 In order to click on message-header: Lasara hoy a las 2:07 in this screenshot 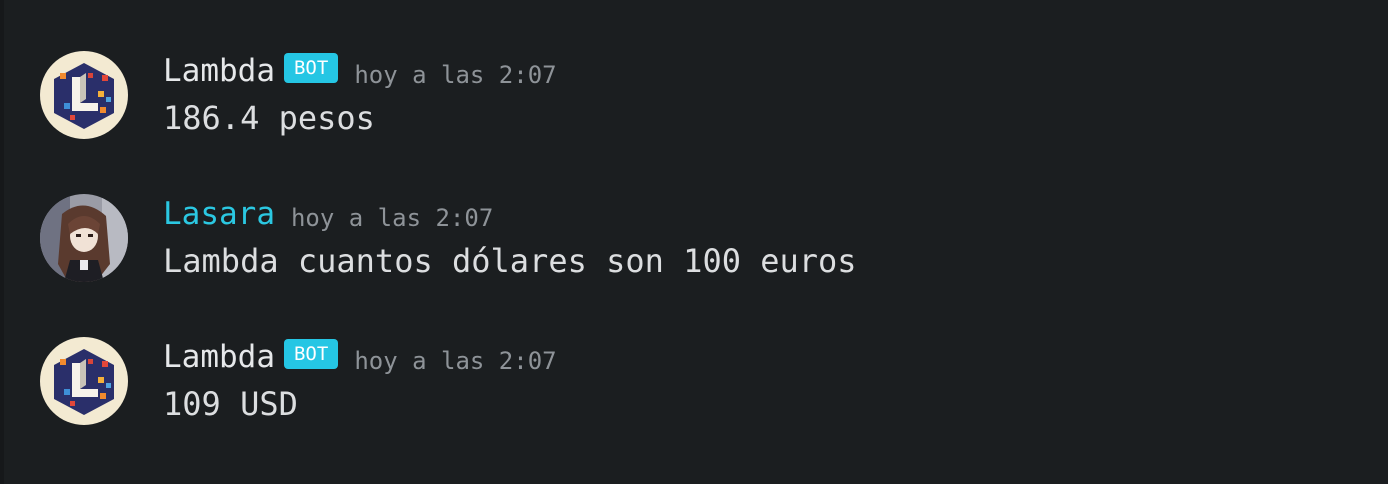, I will do `click(328, 214)`.